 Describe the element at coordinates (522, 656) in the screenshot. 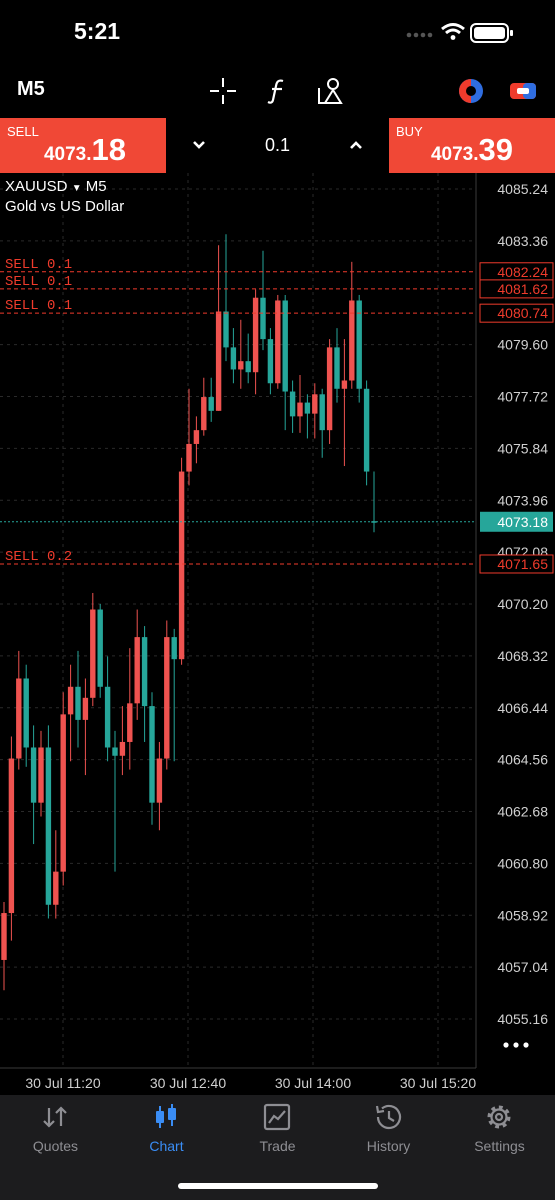

I see `y-tick-label: 4068.32` at that location.